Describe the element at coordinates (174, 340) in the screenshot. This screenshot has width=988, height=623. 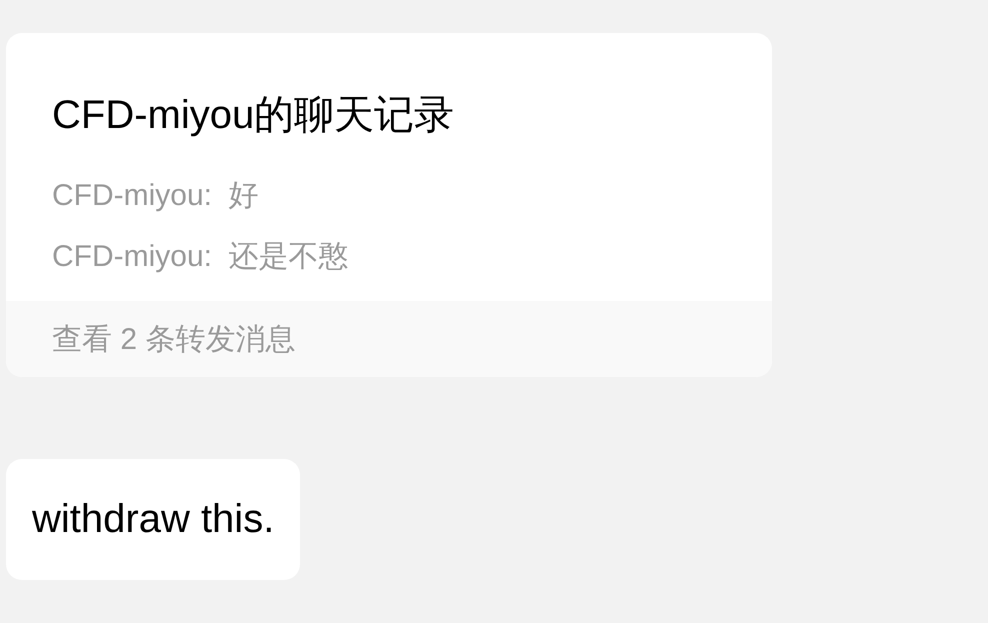
I see `view-messages-label: 查看 2 条转发消息` at that location.